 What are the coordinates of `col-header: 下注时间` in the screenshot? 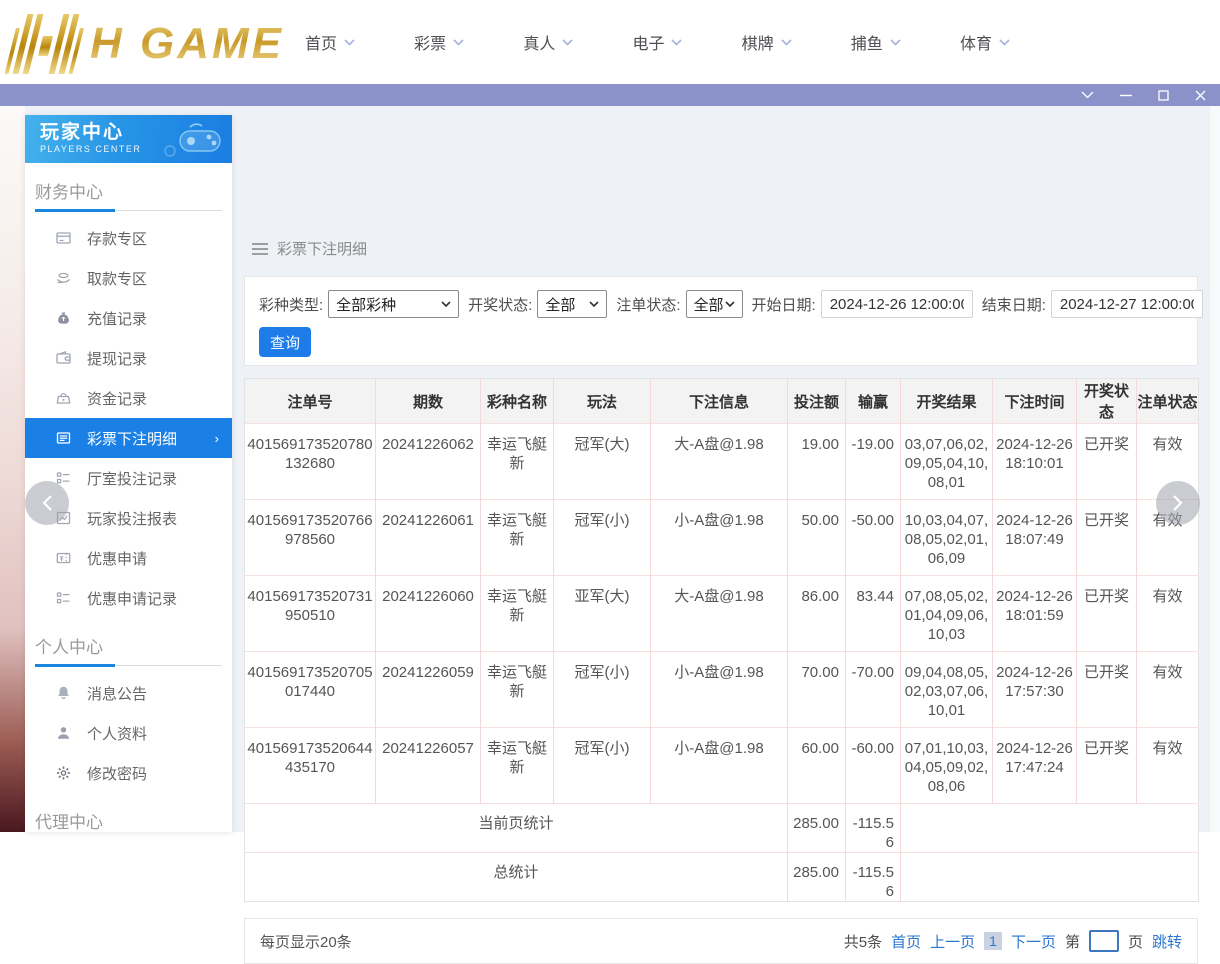 It's located at (1034, 401).